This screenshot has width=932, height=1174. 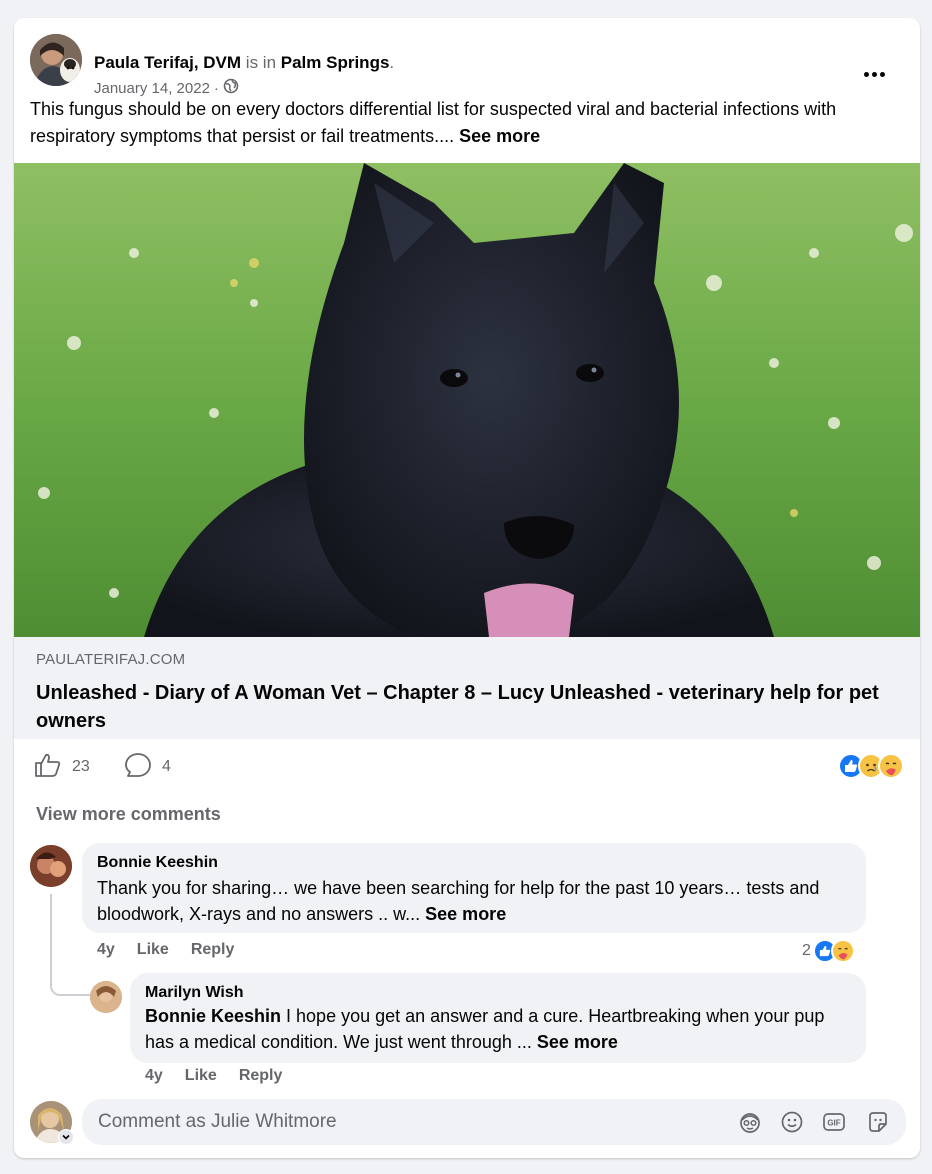 I want to click on comment-button: 4, so click(x=147, y=767).